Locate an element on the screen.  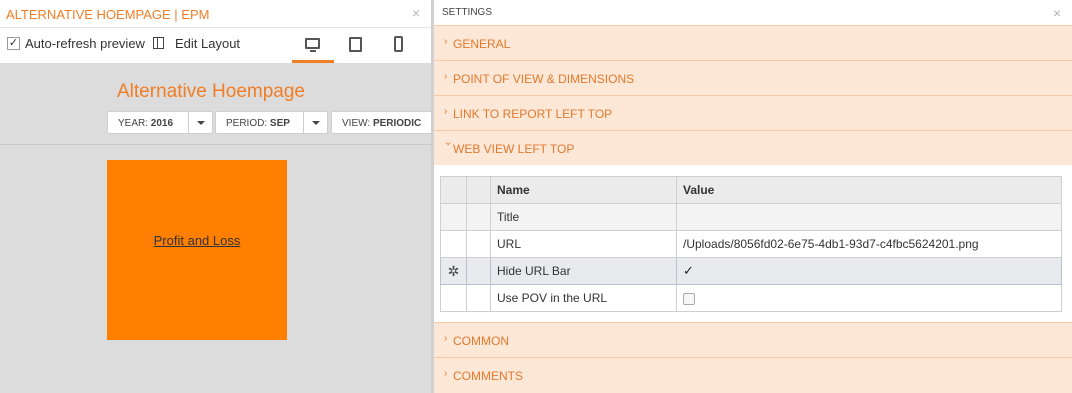
section-point-of-view: › POINT OF VIEW & DIMENSIONS is located at coordinates (753, 77).